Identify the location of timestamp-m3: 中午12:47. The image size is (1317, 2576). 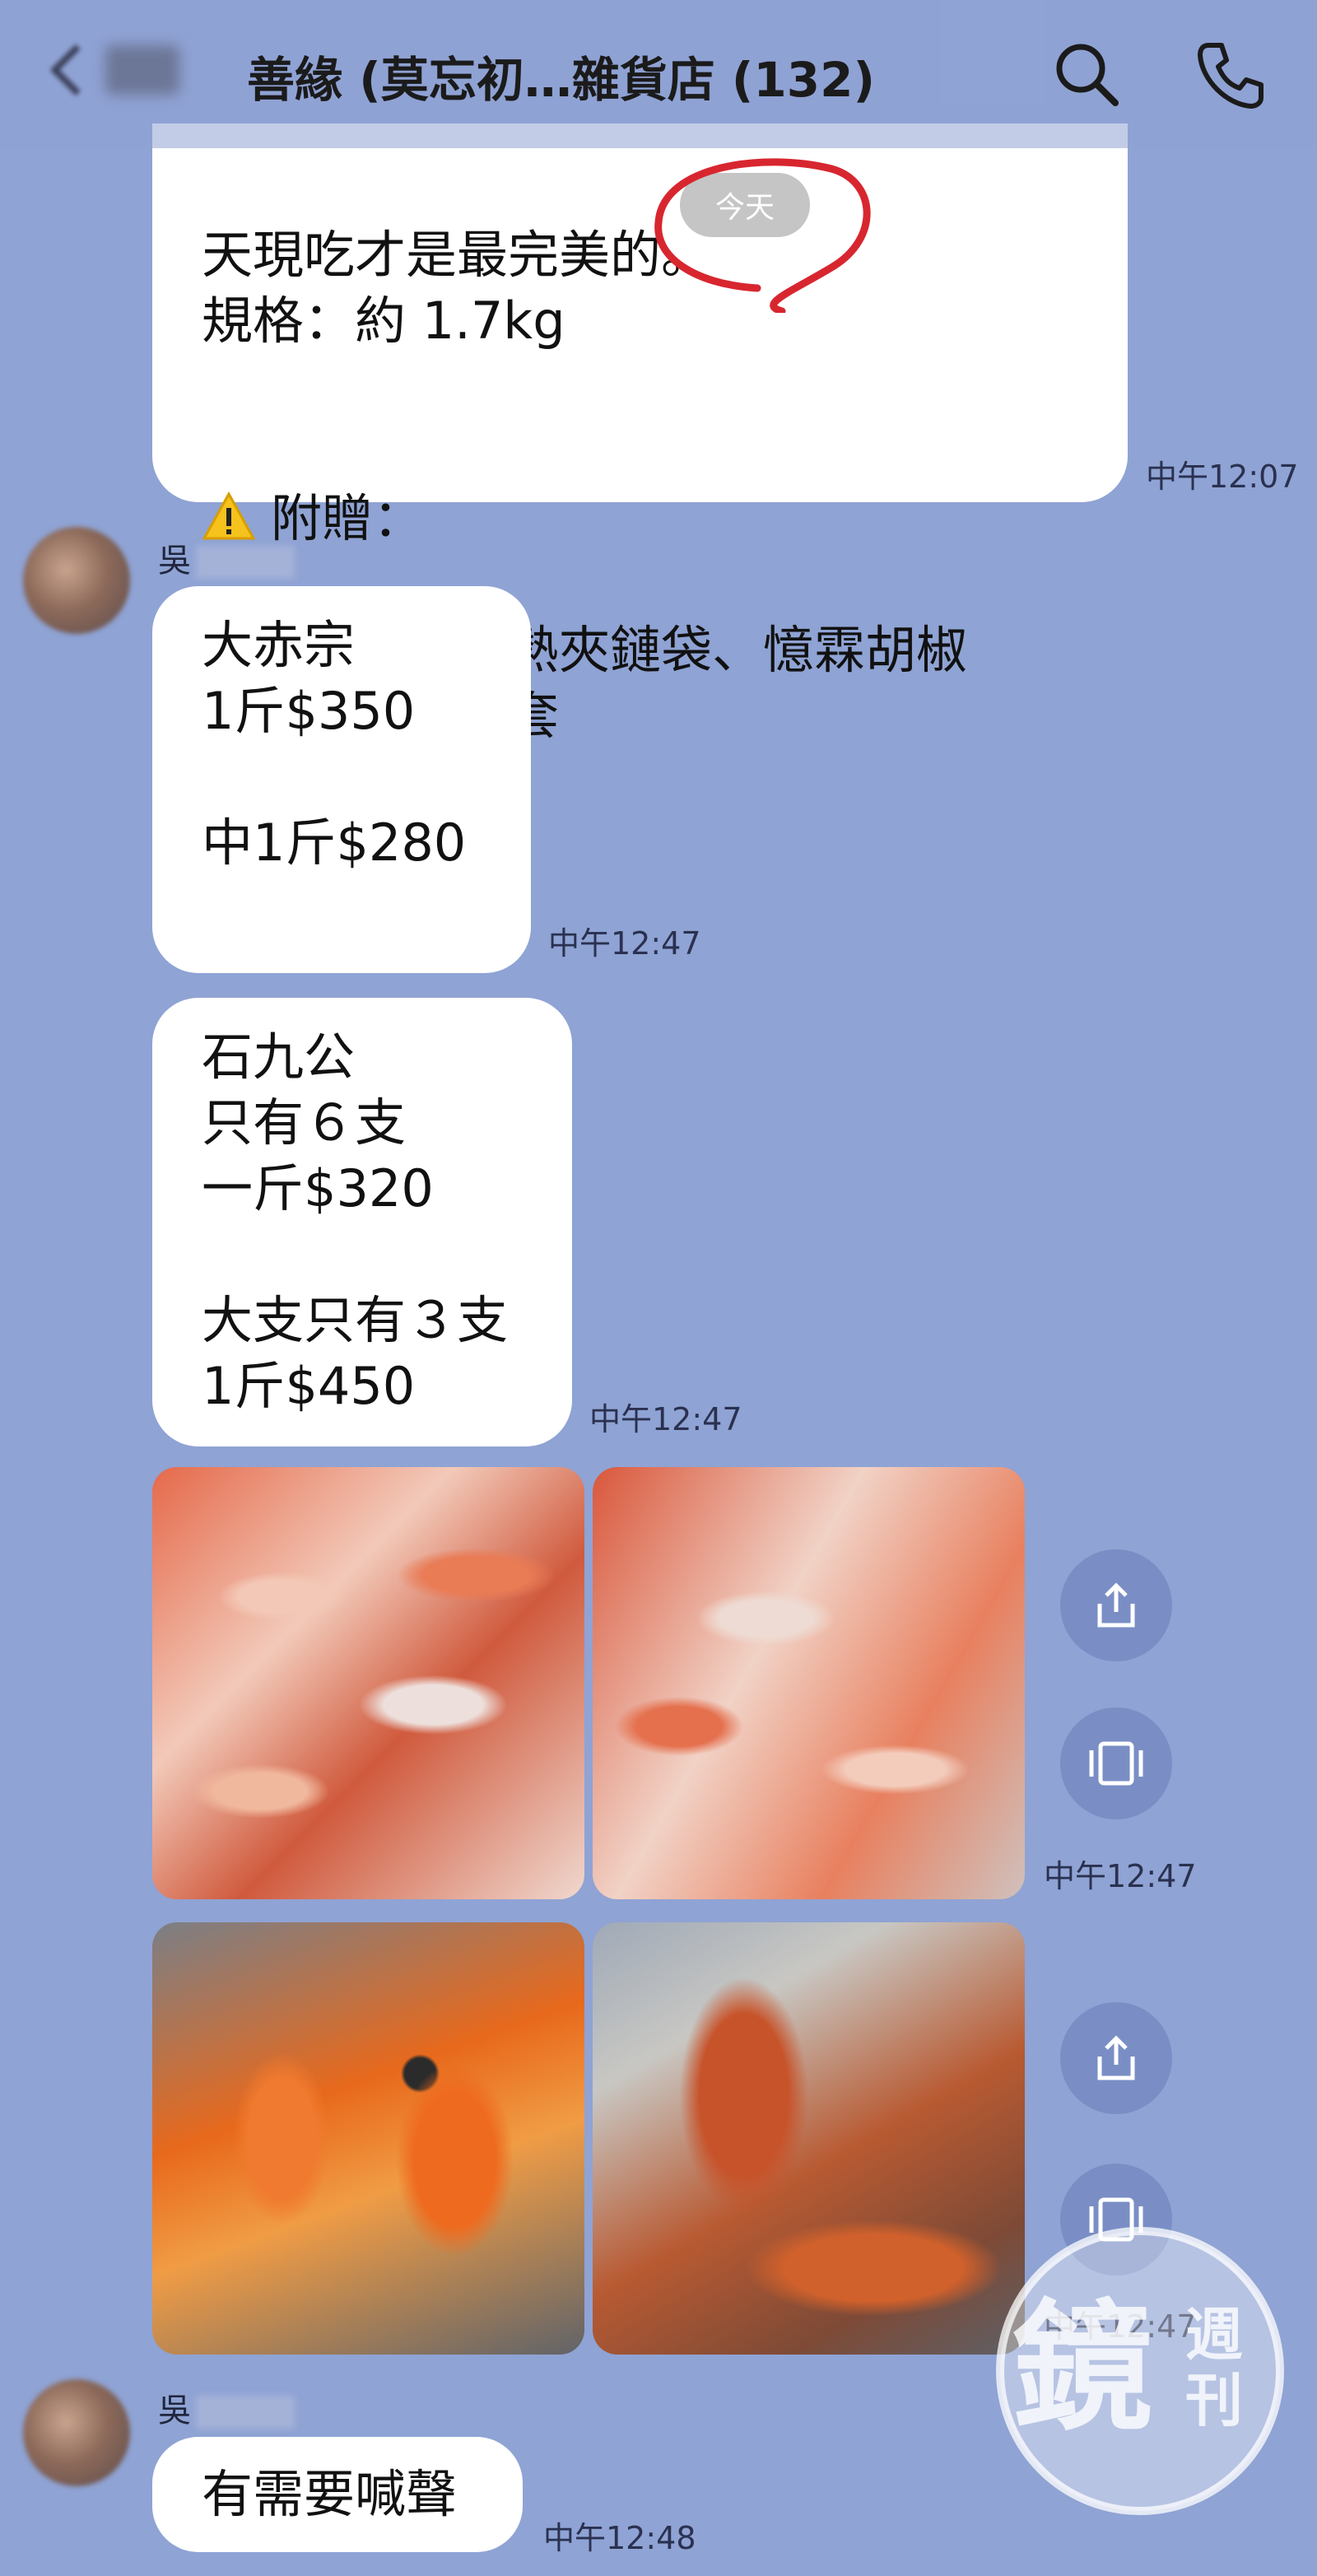
(665, 1419).